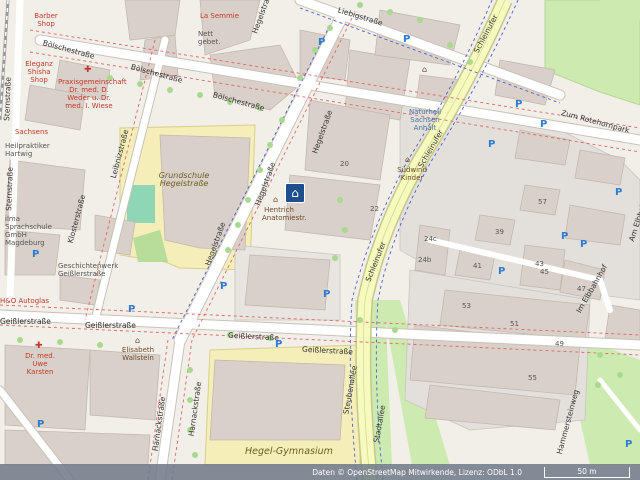 The width and height of the screenshot is (640, 480). What do you see at coordinates (209, 38) in the screenshot?
I see `poi-label-nett: Nett gebet.` at bounding box center [209, 38].